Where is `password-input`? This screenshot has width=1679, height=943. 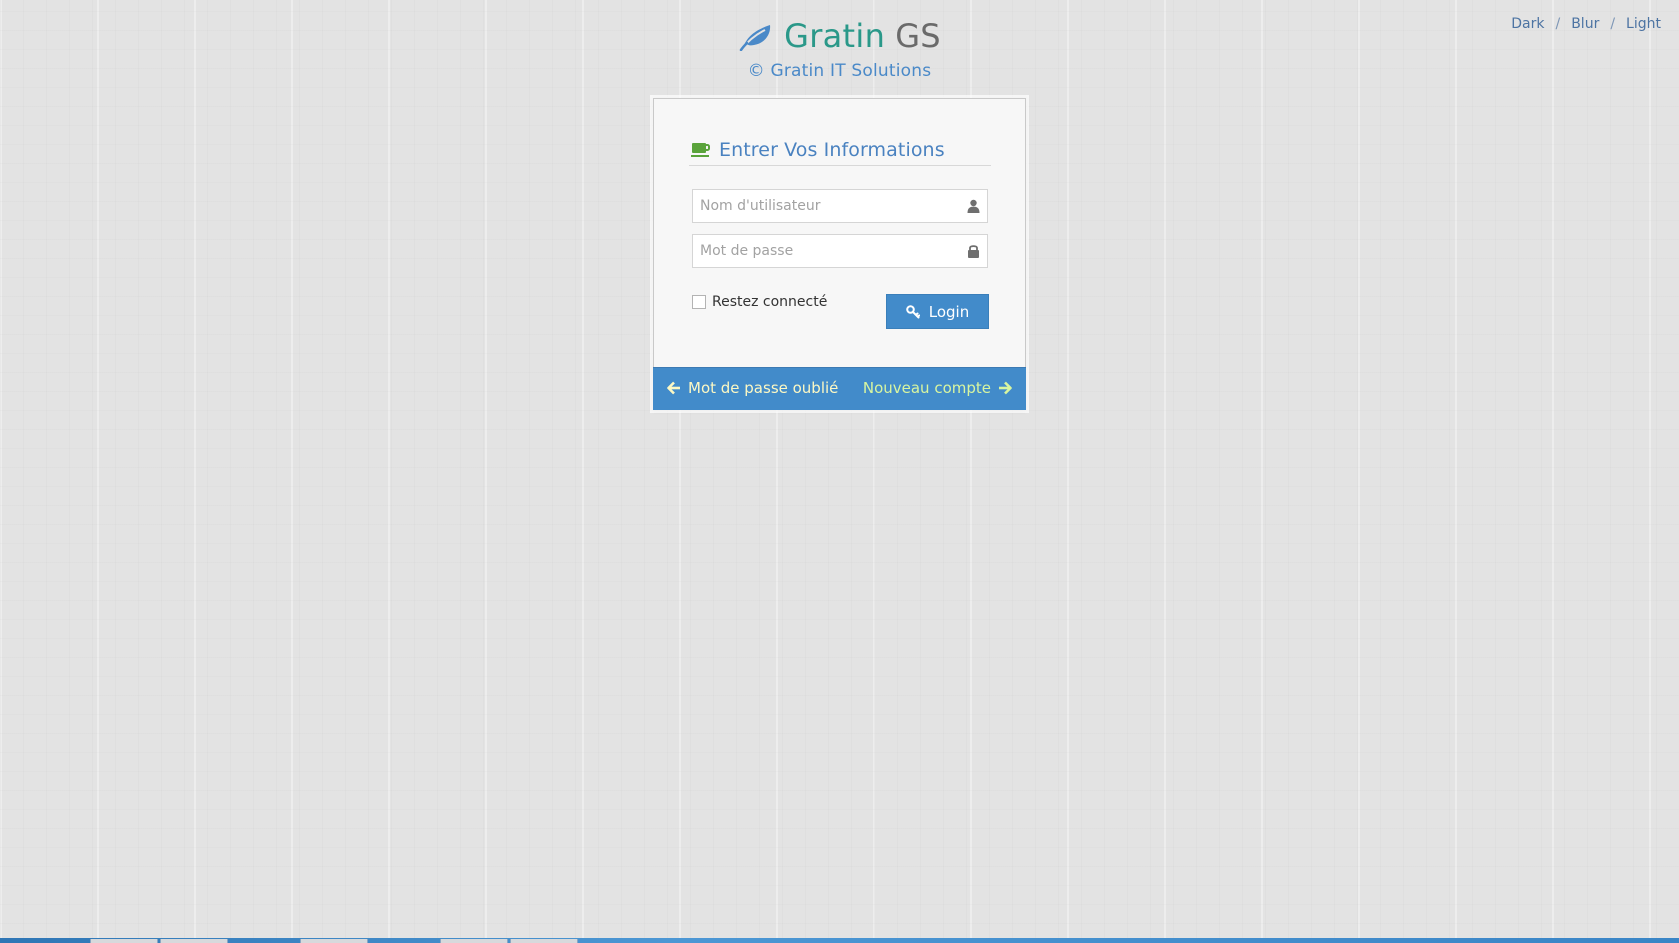 password-input is located at coordinates (821, 251).